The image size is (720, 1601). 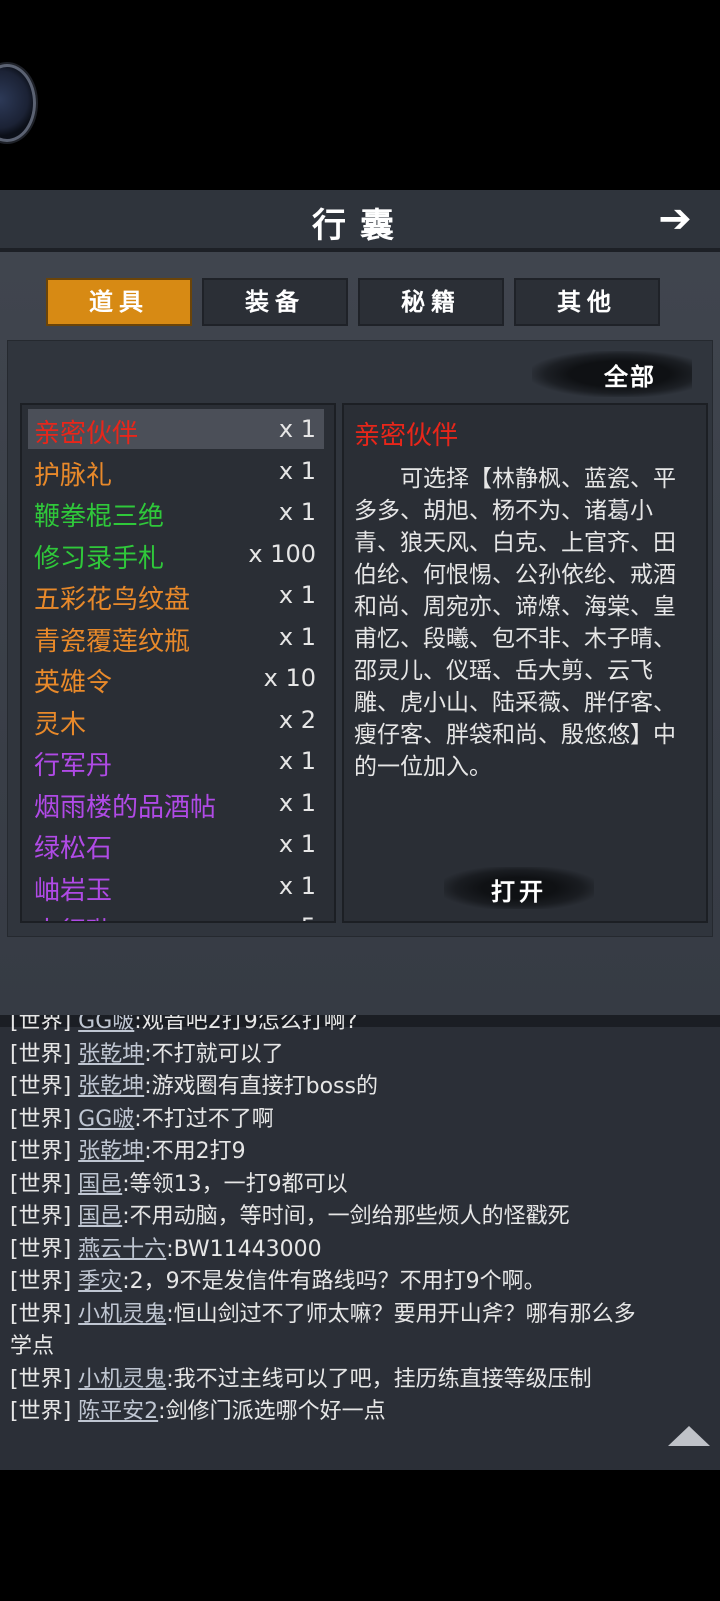 I want to click on tab-equipment: 装备, so click(x=275, y=302).